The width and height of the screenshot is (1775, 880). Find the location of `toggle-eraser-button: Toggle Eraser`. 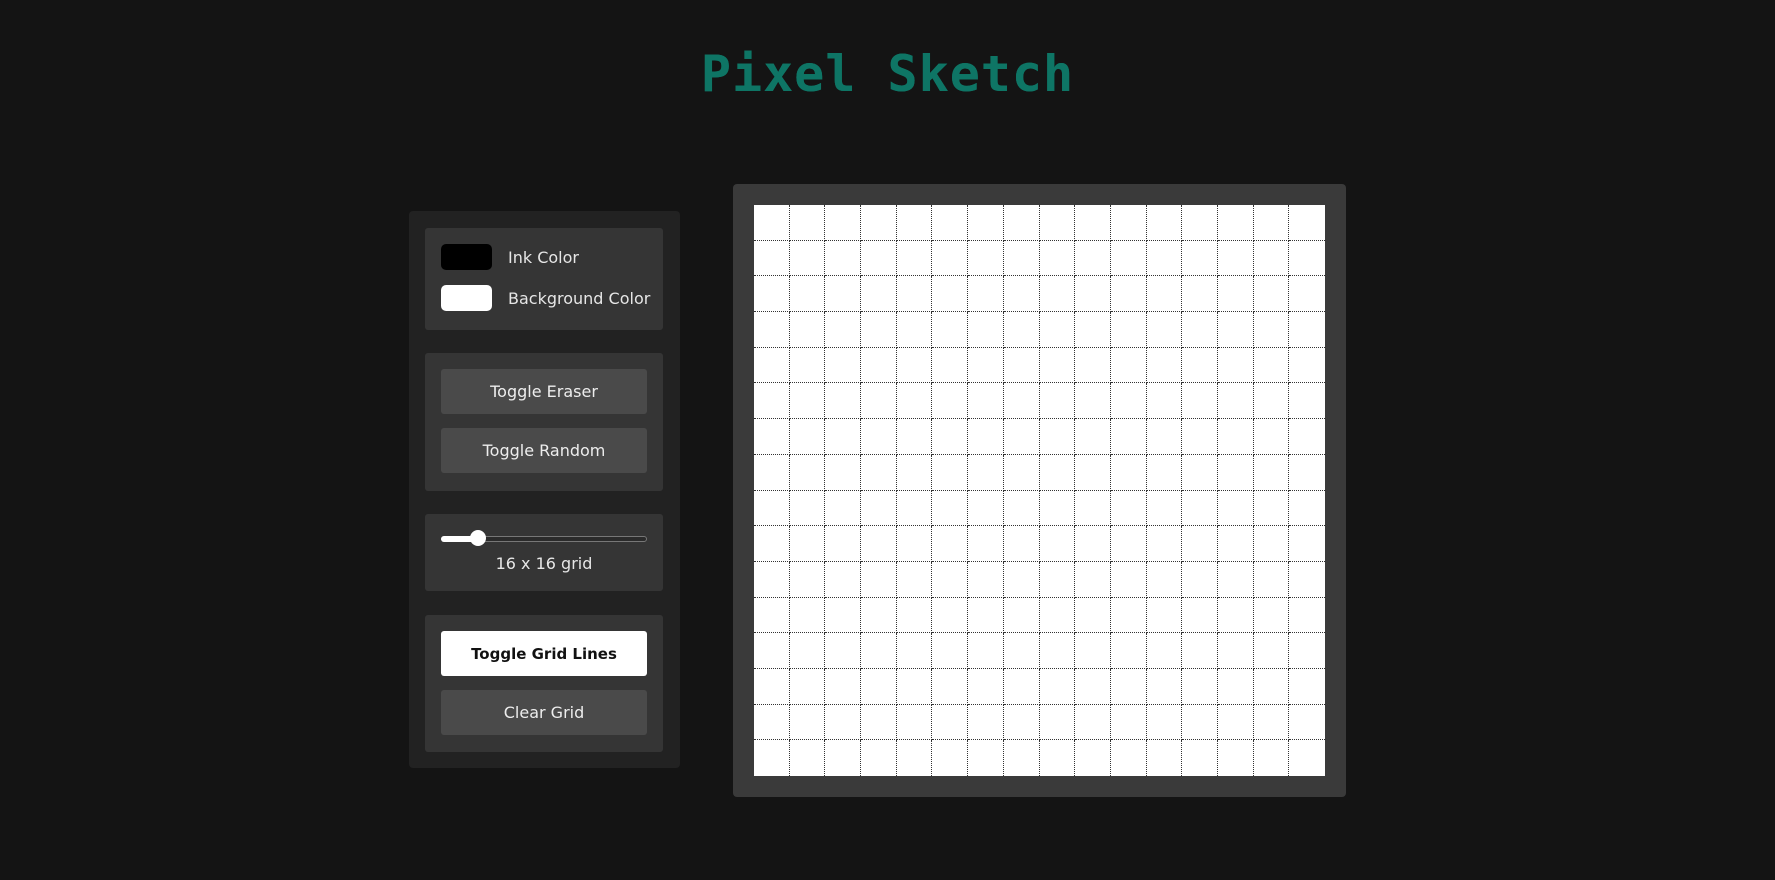

toggle-eraser-button: Toggle Eraser is located at coordinates (544, 391).